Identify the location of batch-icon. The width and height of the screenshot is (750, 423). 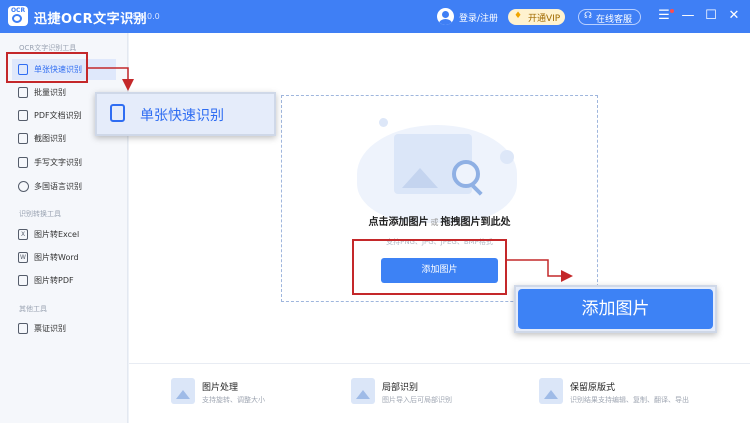
(23, 92).